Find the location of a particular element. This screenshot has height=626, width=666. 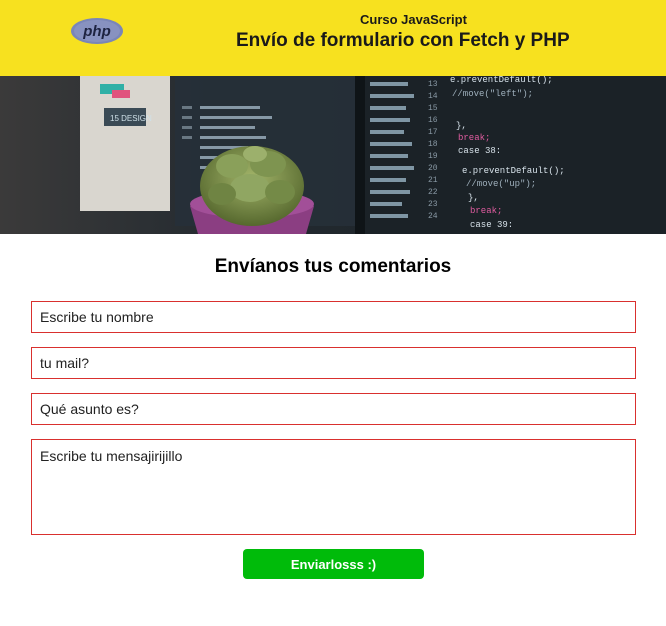

svg-text: 18 is located at coordinates (433, 144).